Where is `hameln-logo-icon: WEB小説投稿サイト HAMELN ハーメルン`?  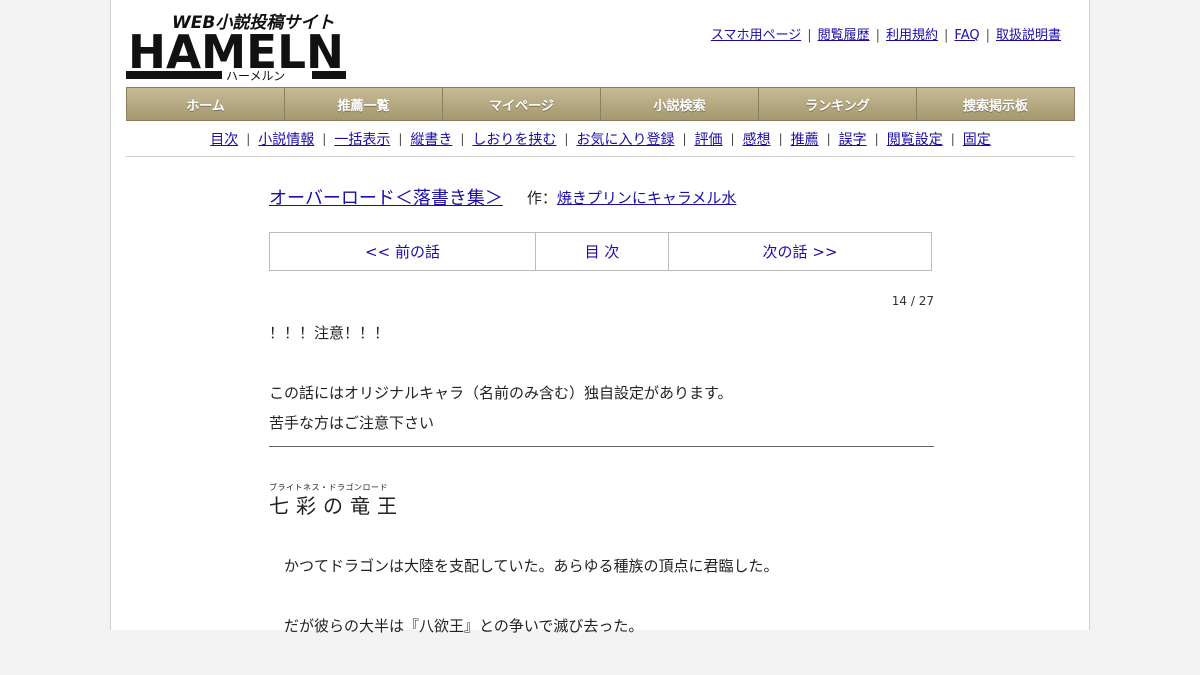 hameln-logo-icon: WEB小説投稿サイト HAMELN ハーメルン is located at coordinates (236, 47).